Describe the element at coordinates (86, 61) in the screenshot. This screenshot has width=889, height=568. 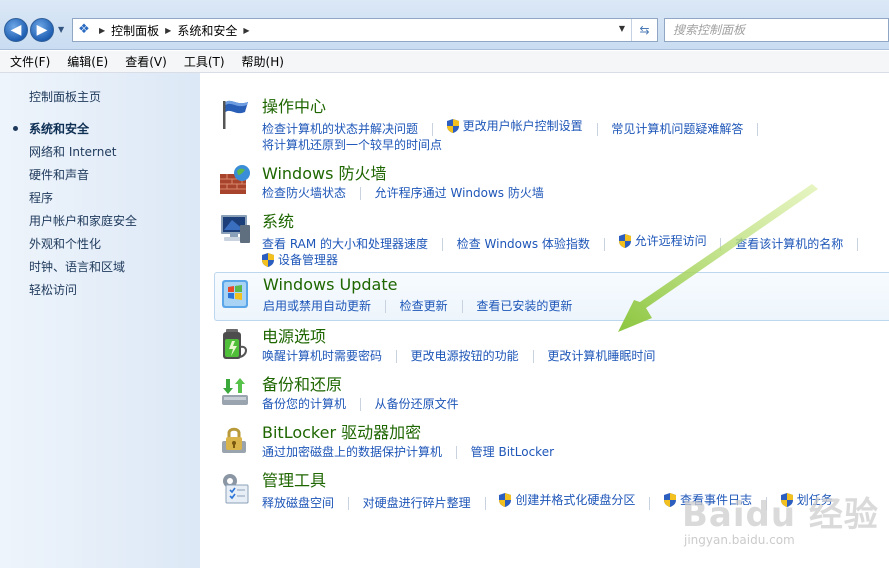
I see `menu-edit: 编辑(E)` at that location.